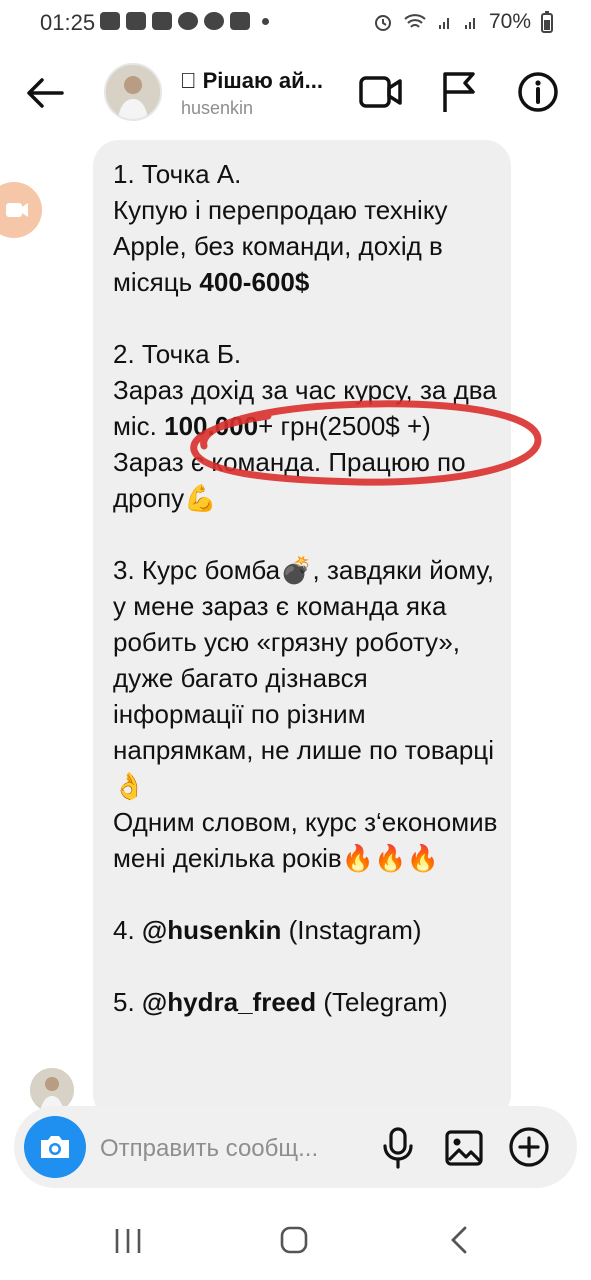  Describe the element at coordinates (217, 108) in the screenshot. I see `chat-username: husenkin` at that location.